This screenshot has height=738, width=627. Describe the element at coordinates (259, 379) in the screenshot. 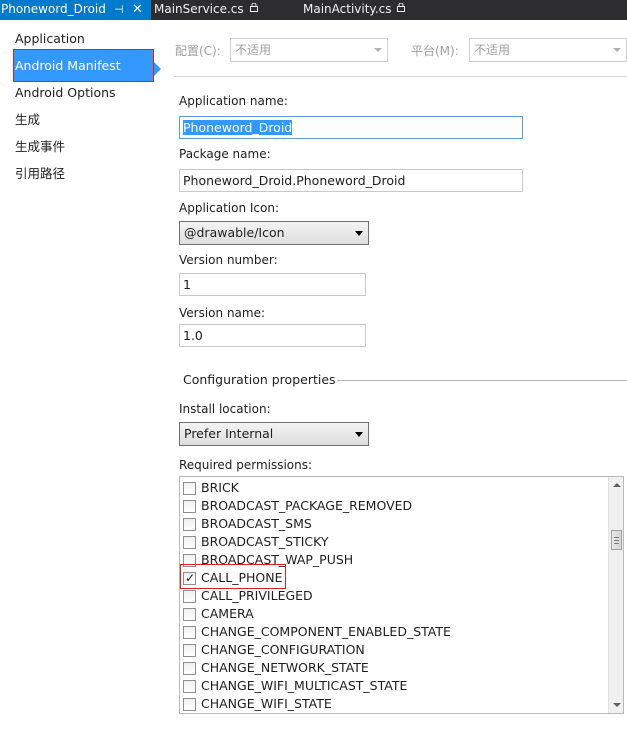

I see `configuration-section-title: Configuration properties` at that location.